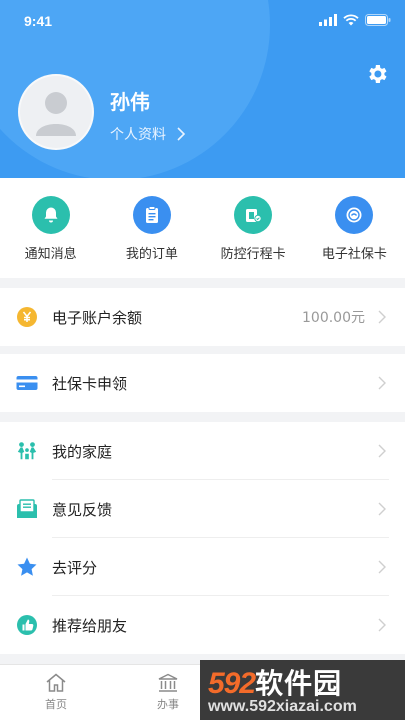  Describe the element at coordinates (27, 567) in the screenshot. I see `star-icon` at that location.